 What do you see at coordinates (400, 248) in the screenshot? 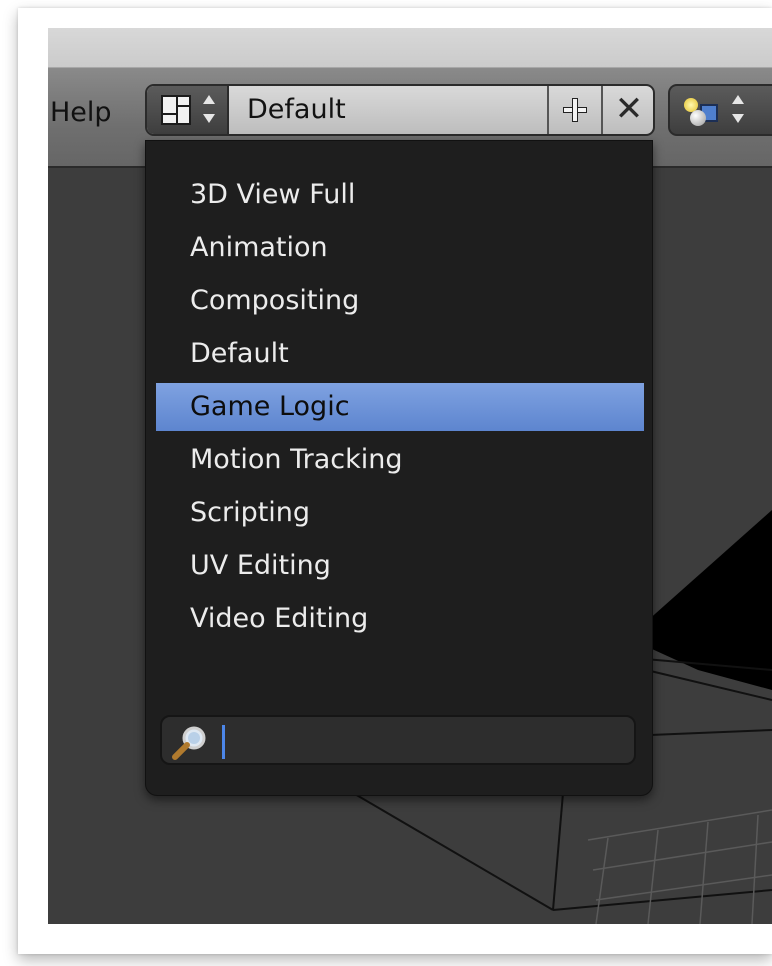
I see `menu-item-animation: Animation` at bounding box center [400, 248].